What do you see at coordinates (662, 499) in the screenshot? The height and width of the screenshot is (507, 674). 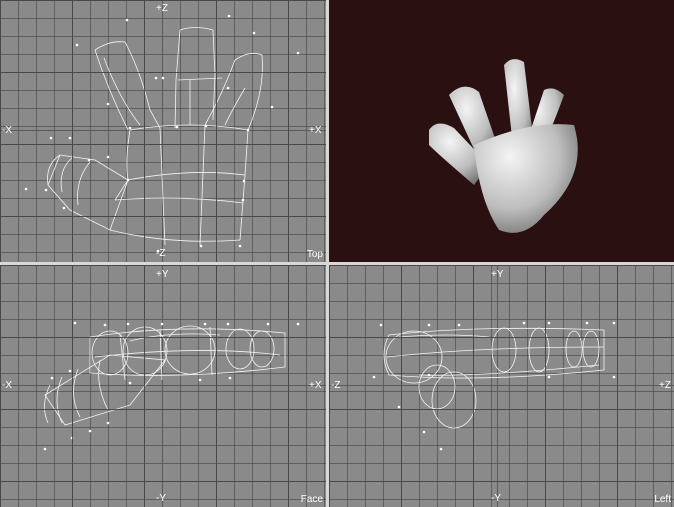 I see `viewport-label-left: Left` at bounding box center [662, 499].